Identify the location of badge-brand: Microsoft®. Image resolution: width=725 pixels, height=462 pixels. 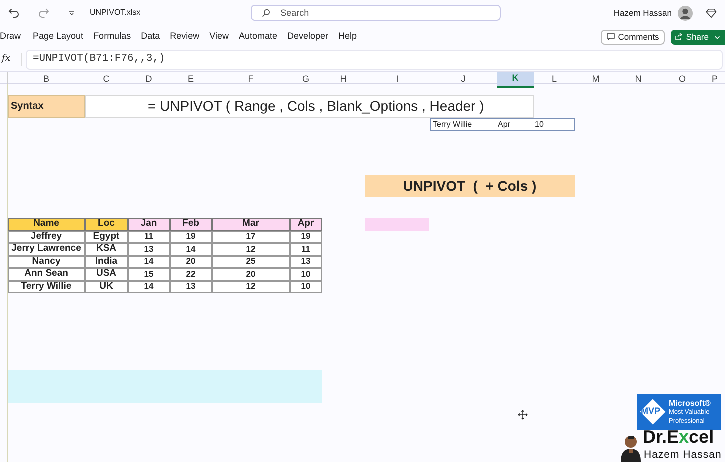
(690, 403).